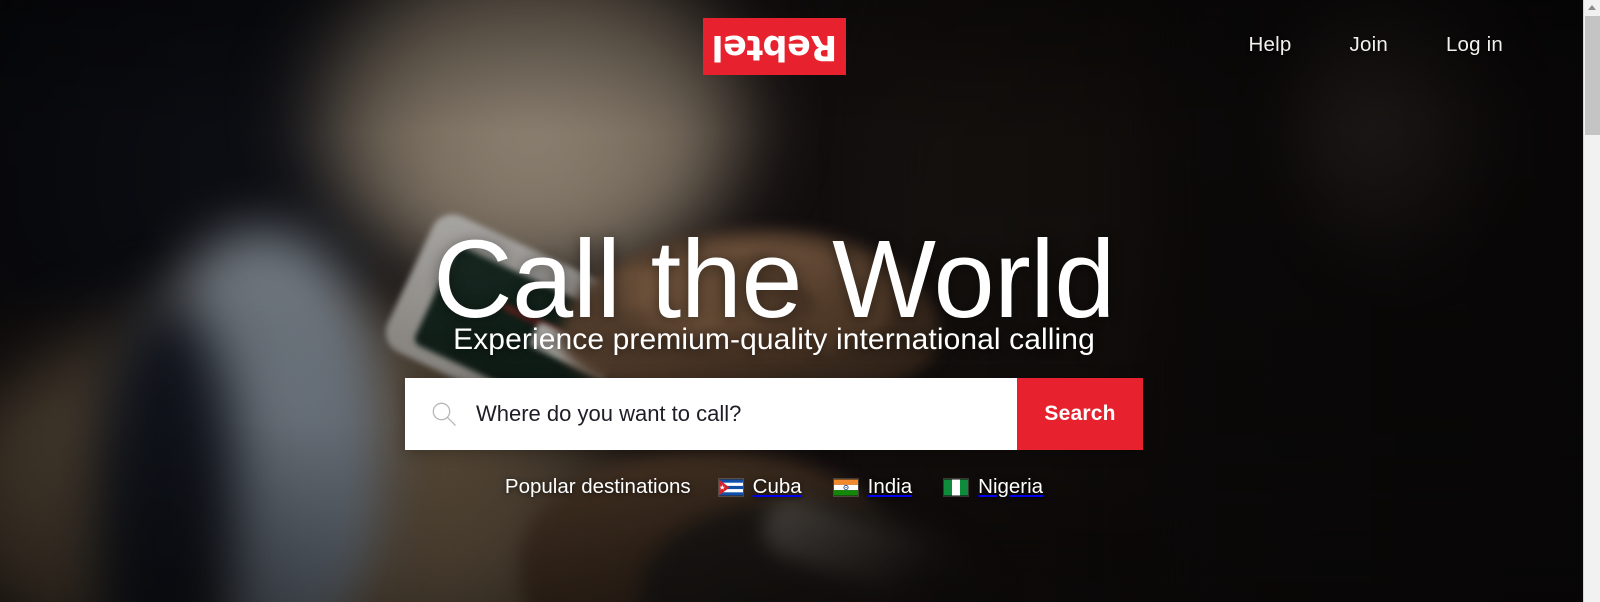 The image size is (1600, 602). What do you see at coordinates (774, 279) in the screenshot?
I see `hero-headline: Call the World` at bounding box center [774, 279].